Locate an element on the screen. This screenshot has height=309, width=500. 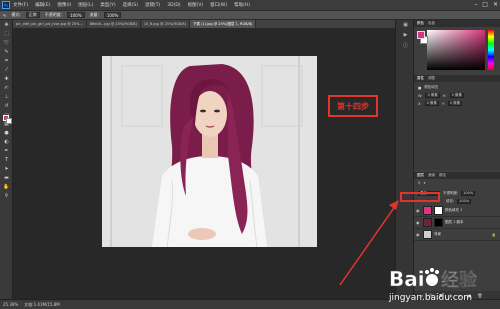
watermark-brand-right: 经验 is located at coordinates (459, 280).